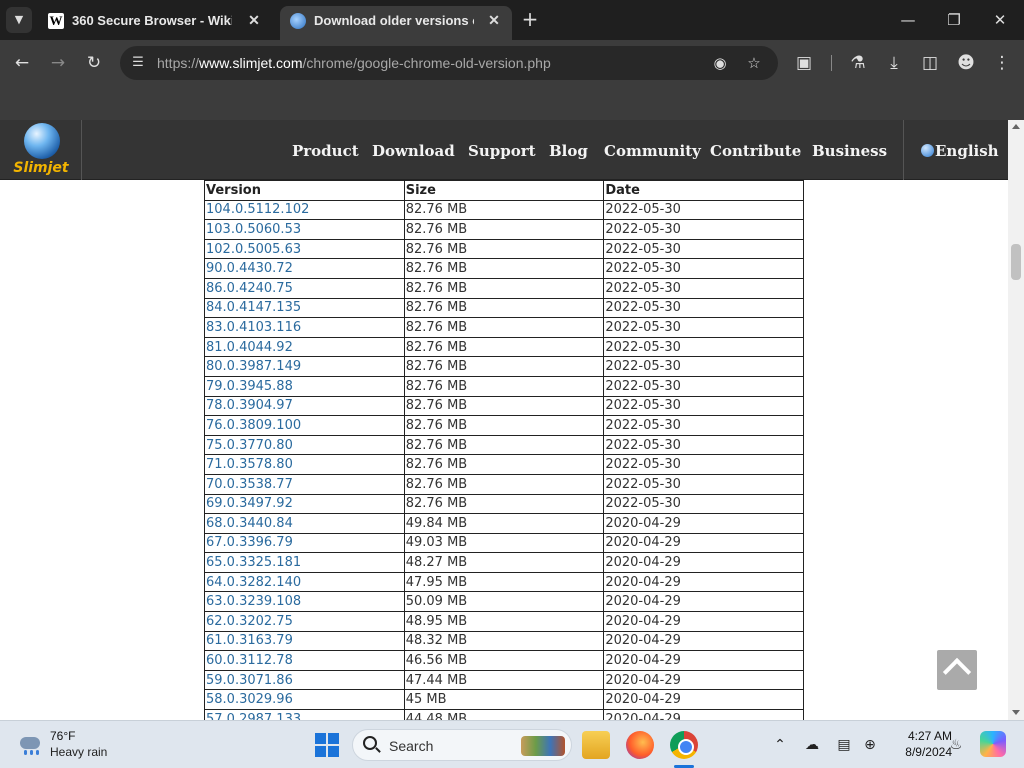  I want to click on language-selector: English, so click(955, 150).